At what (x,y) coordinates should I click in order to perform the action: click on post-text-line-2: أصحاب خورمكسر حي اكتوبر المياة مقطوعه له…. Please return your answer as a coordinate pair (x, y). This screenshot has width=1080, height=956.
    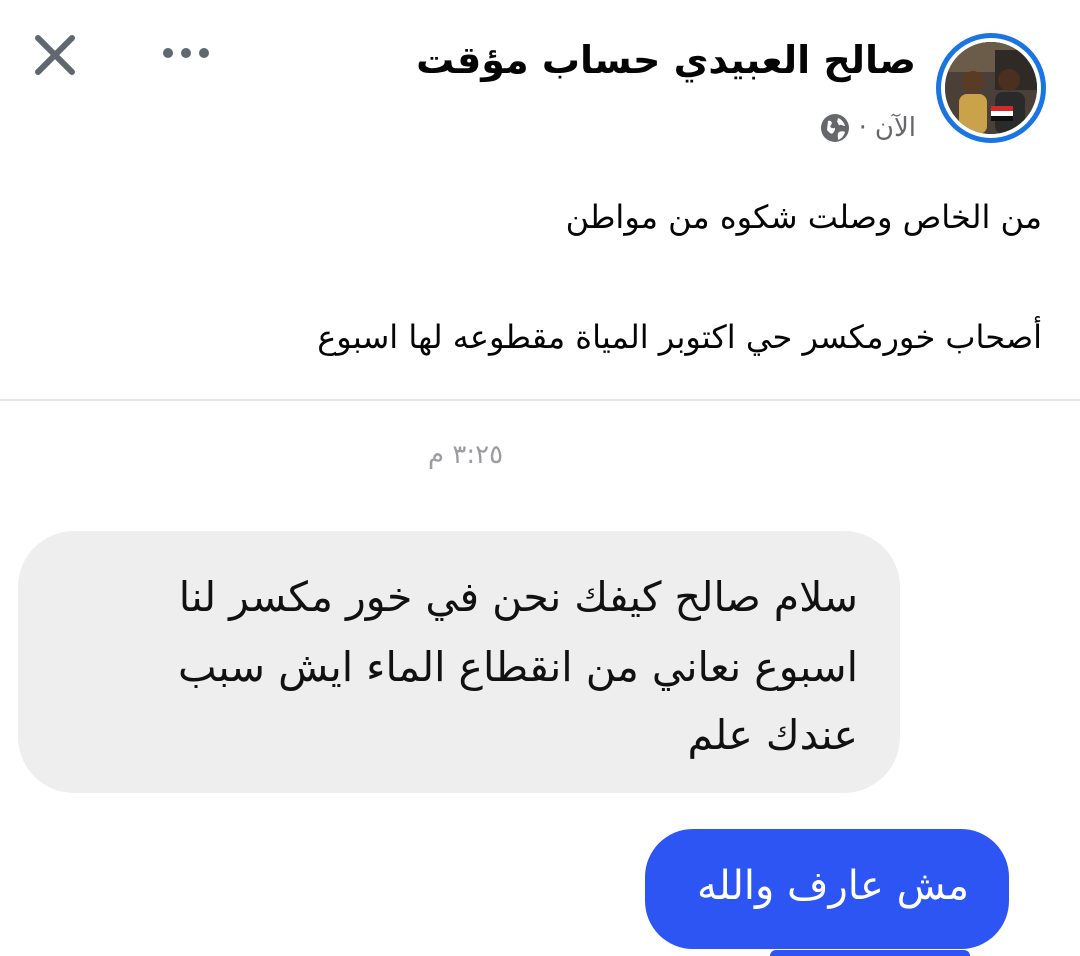
    Looking at the image, I should click on (679, 337).